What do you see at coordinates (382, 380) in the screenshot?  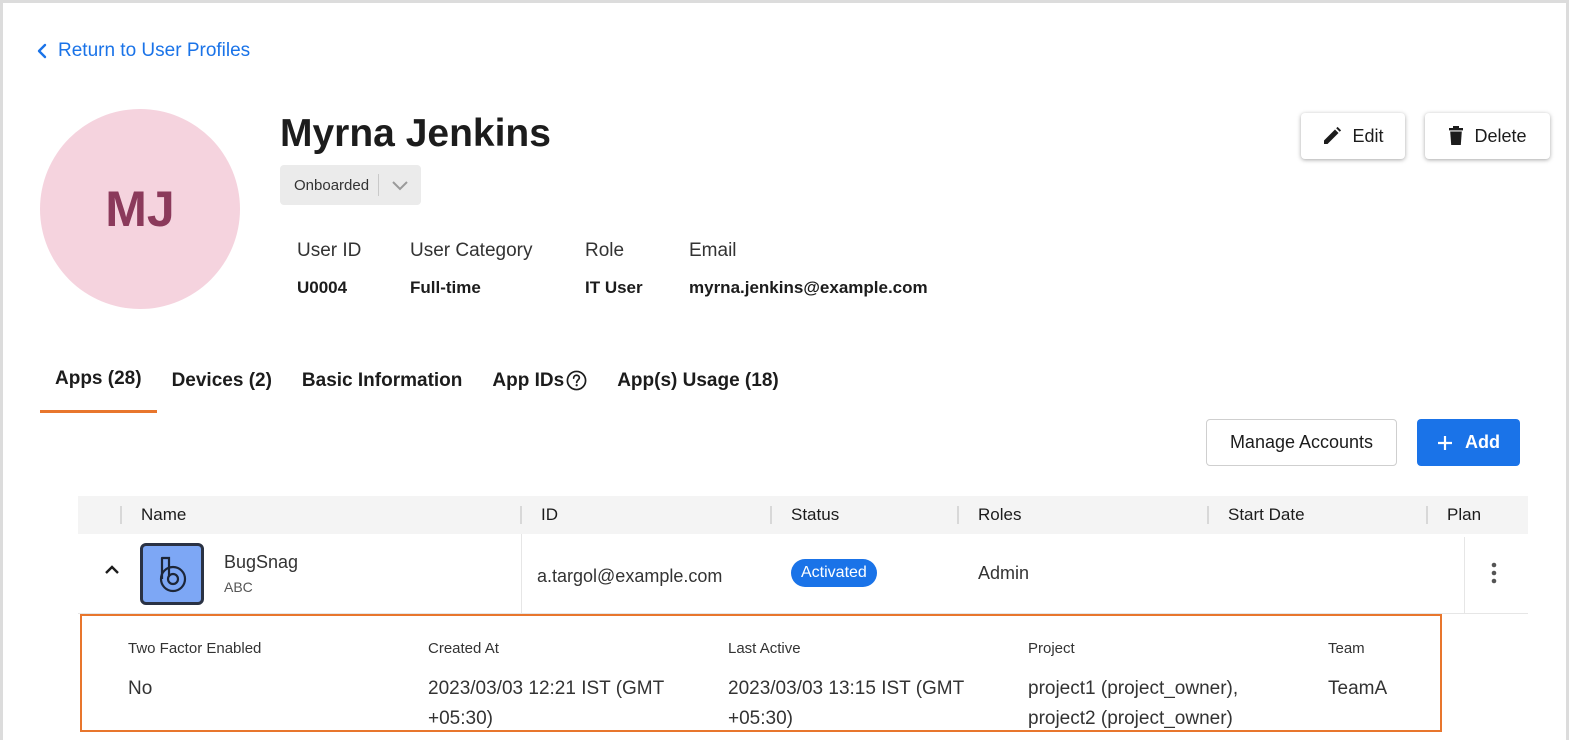 I see `tab-label: Basic Information` at bounding box center [382, 380].